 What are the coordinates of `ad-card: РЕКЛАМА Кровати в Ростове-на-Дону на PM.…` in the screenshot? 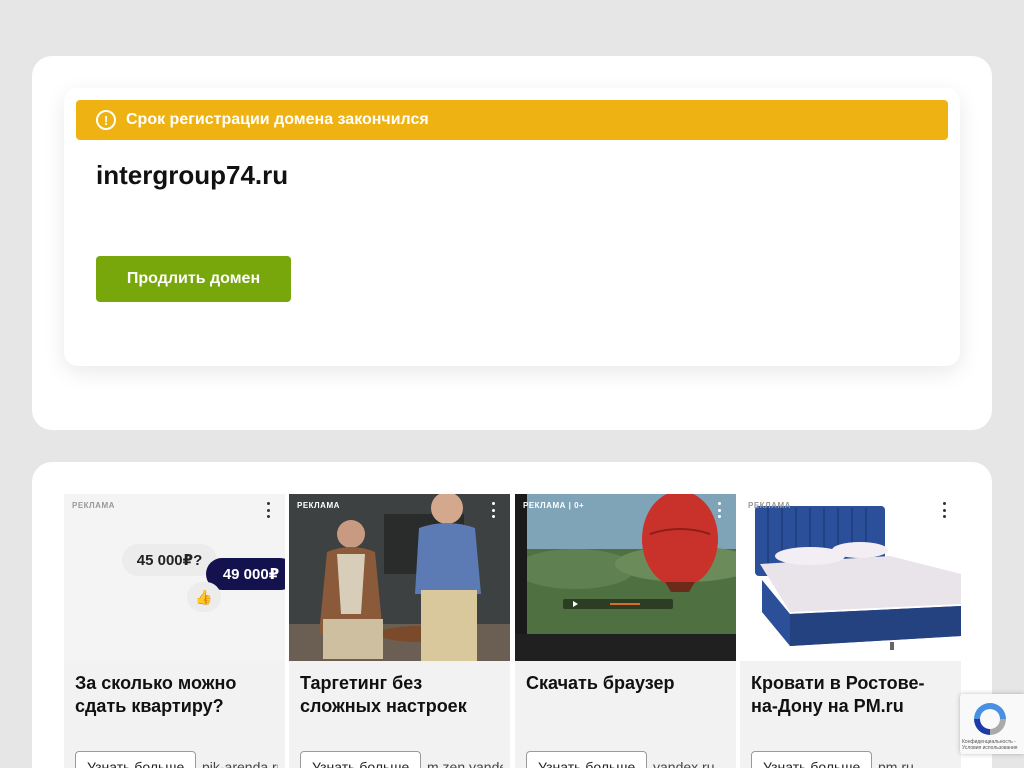 It's located at (850, 631).